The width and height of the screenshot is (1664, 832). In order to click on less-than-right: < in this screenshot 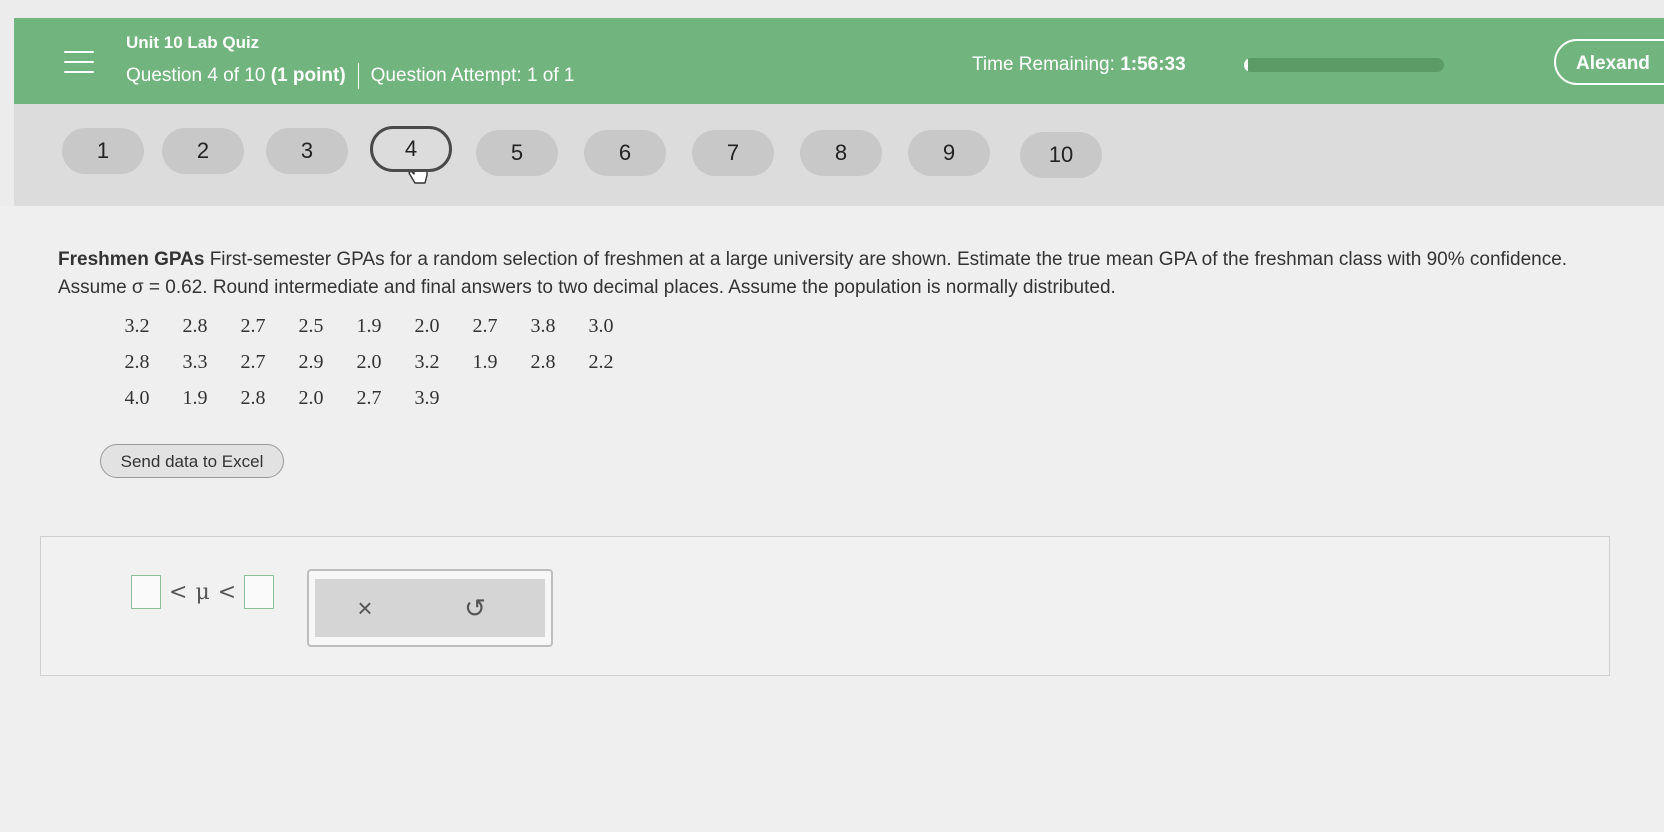, I will do `click(227, 592)`.